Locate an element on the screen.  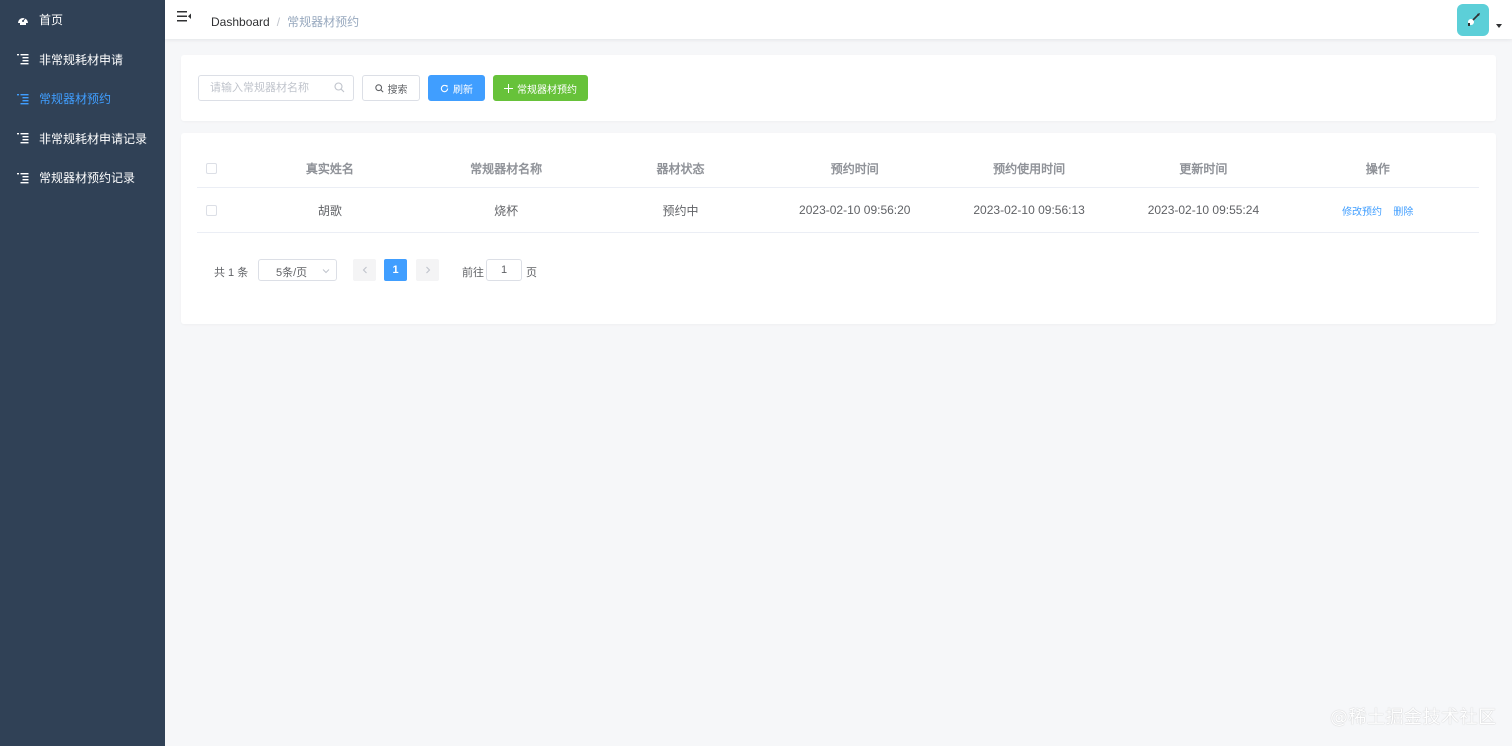
cell-use-time: 2023-02-10 09:56:13 is located at coordinates (1029, 210).